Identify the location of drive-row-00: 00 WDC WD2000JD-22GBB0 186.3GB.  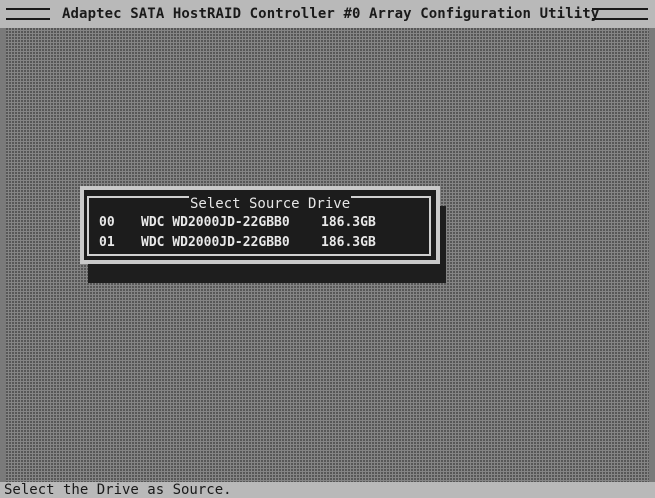
(237, 223).